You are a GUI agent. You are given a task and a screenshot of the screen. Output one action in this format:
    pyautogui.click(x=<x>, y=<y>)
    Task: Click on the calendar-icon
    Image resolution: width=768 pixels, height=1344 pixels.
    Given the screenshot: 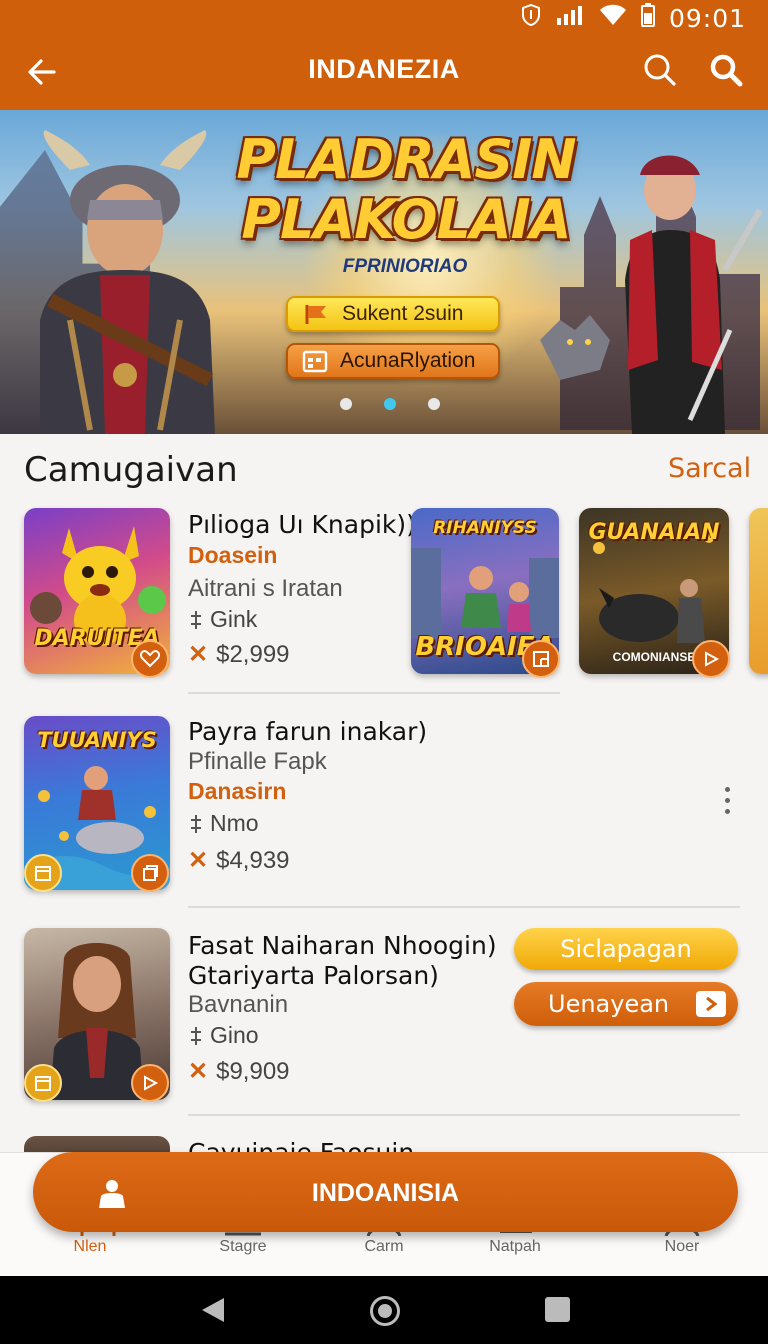 What is the action you would take?
    pyautogui.click(x=315, y=361)
    